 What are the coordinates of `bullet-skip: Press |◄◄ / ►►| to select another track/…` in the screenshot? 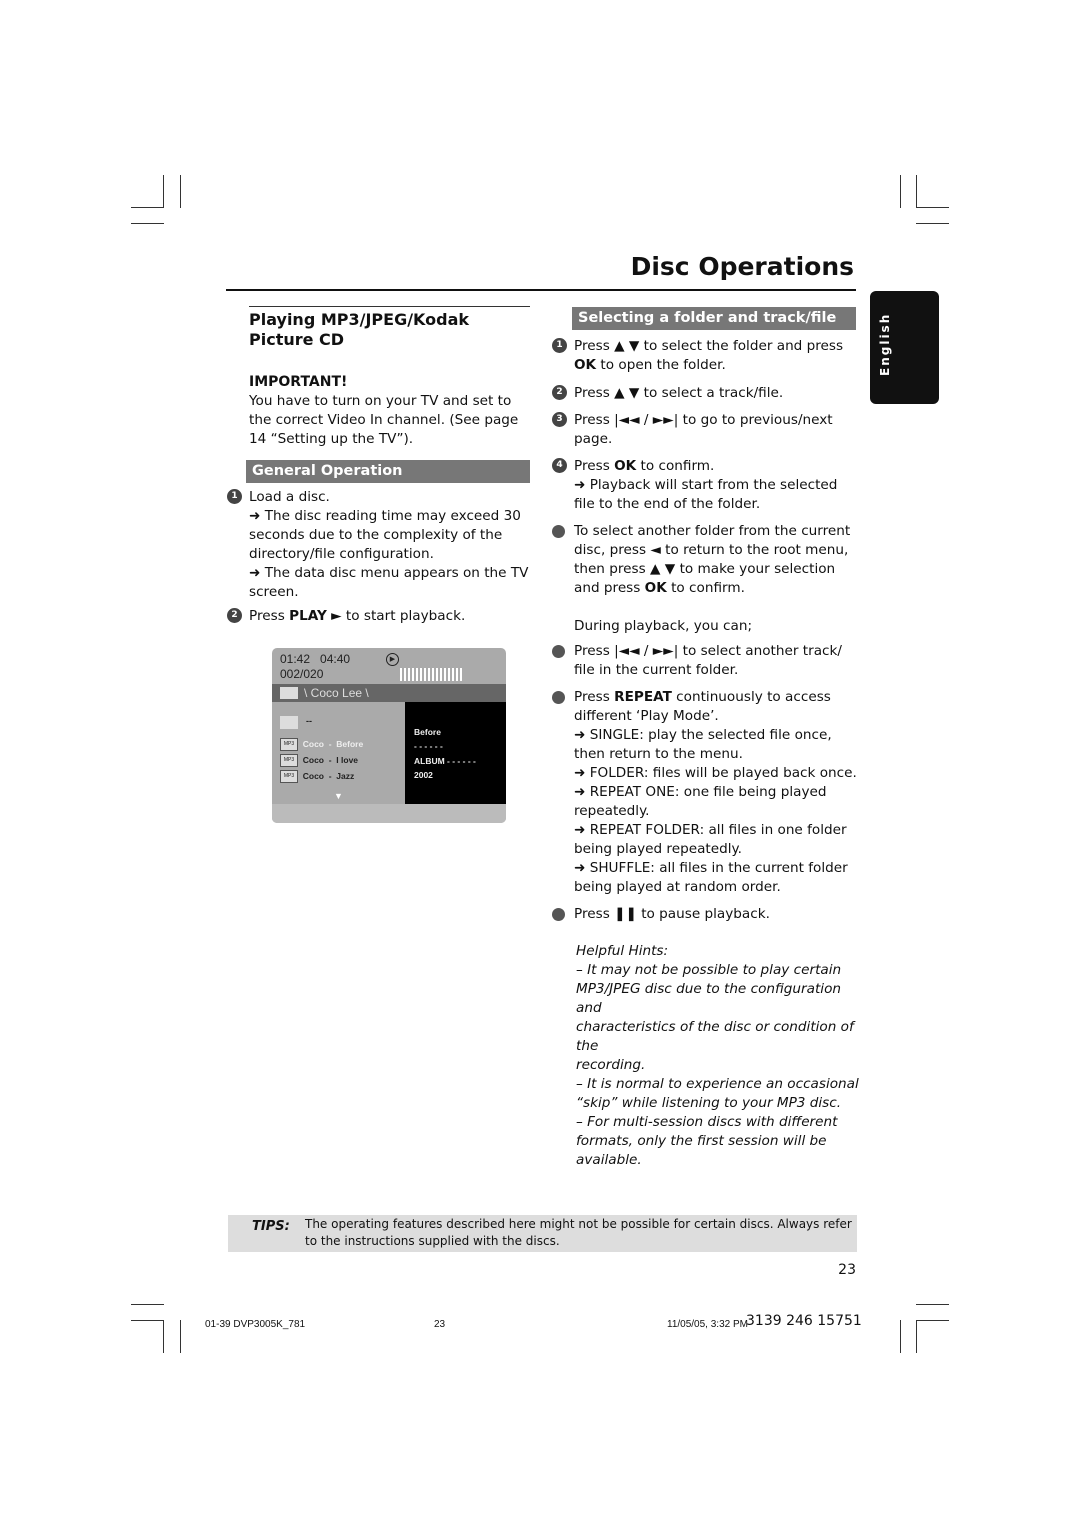 It's located at (705, 661).